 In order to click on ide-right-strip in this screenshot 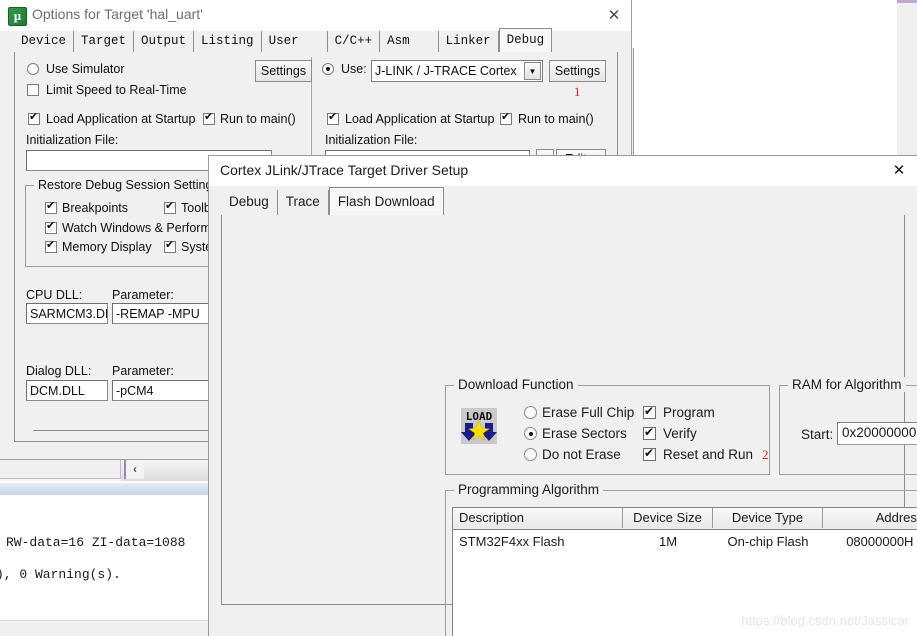, I will do `click(907, 79)`.